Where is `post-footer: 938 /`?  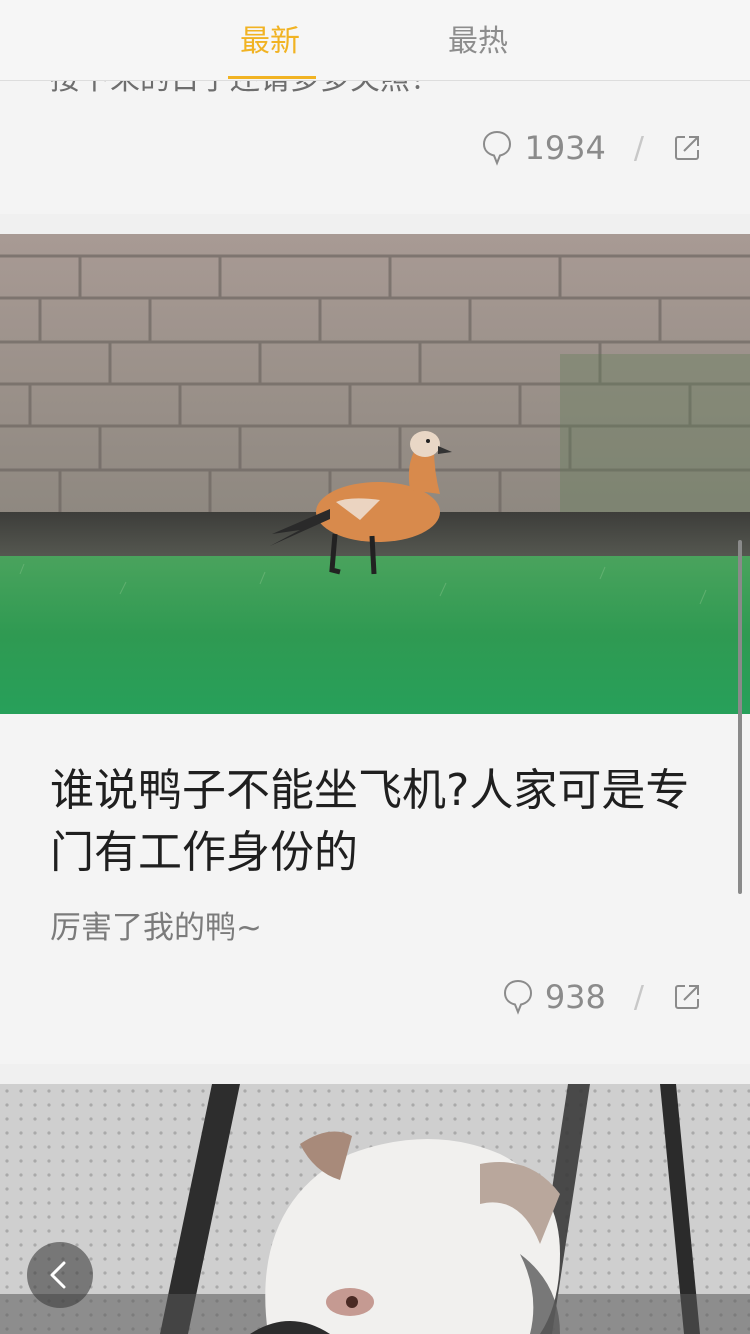 post-footer: 938 / is located at coordinates (602, 997).